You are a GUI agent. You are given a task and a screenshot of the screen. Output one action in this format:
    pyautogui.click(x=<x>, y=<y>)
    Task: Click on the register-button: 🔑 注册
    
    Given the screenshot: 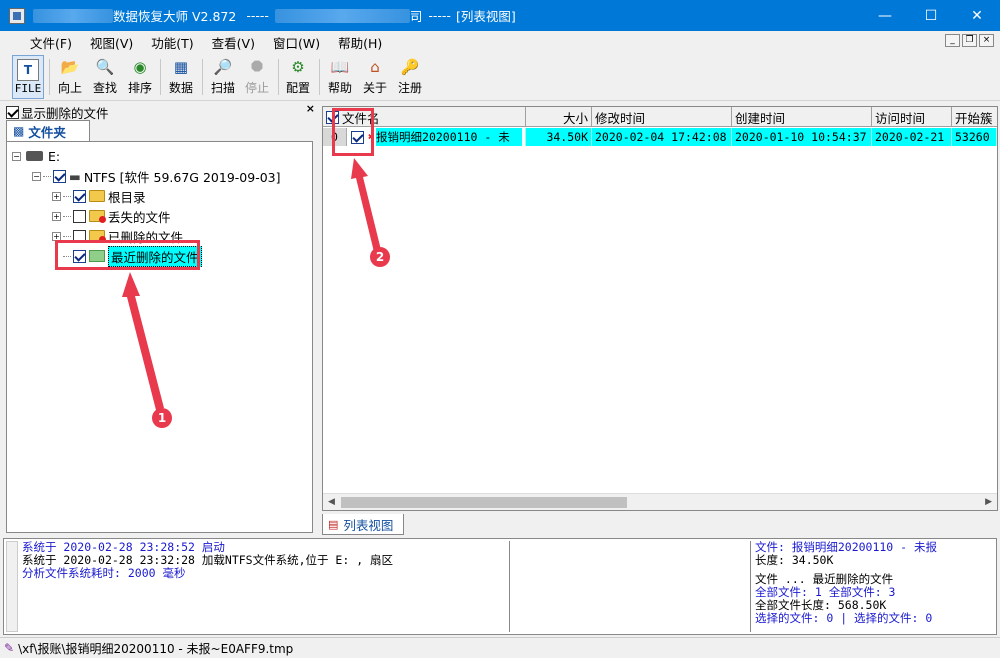 What is the action you would take?
    pyautogui.click(x=410, y=77)
    